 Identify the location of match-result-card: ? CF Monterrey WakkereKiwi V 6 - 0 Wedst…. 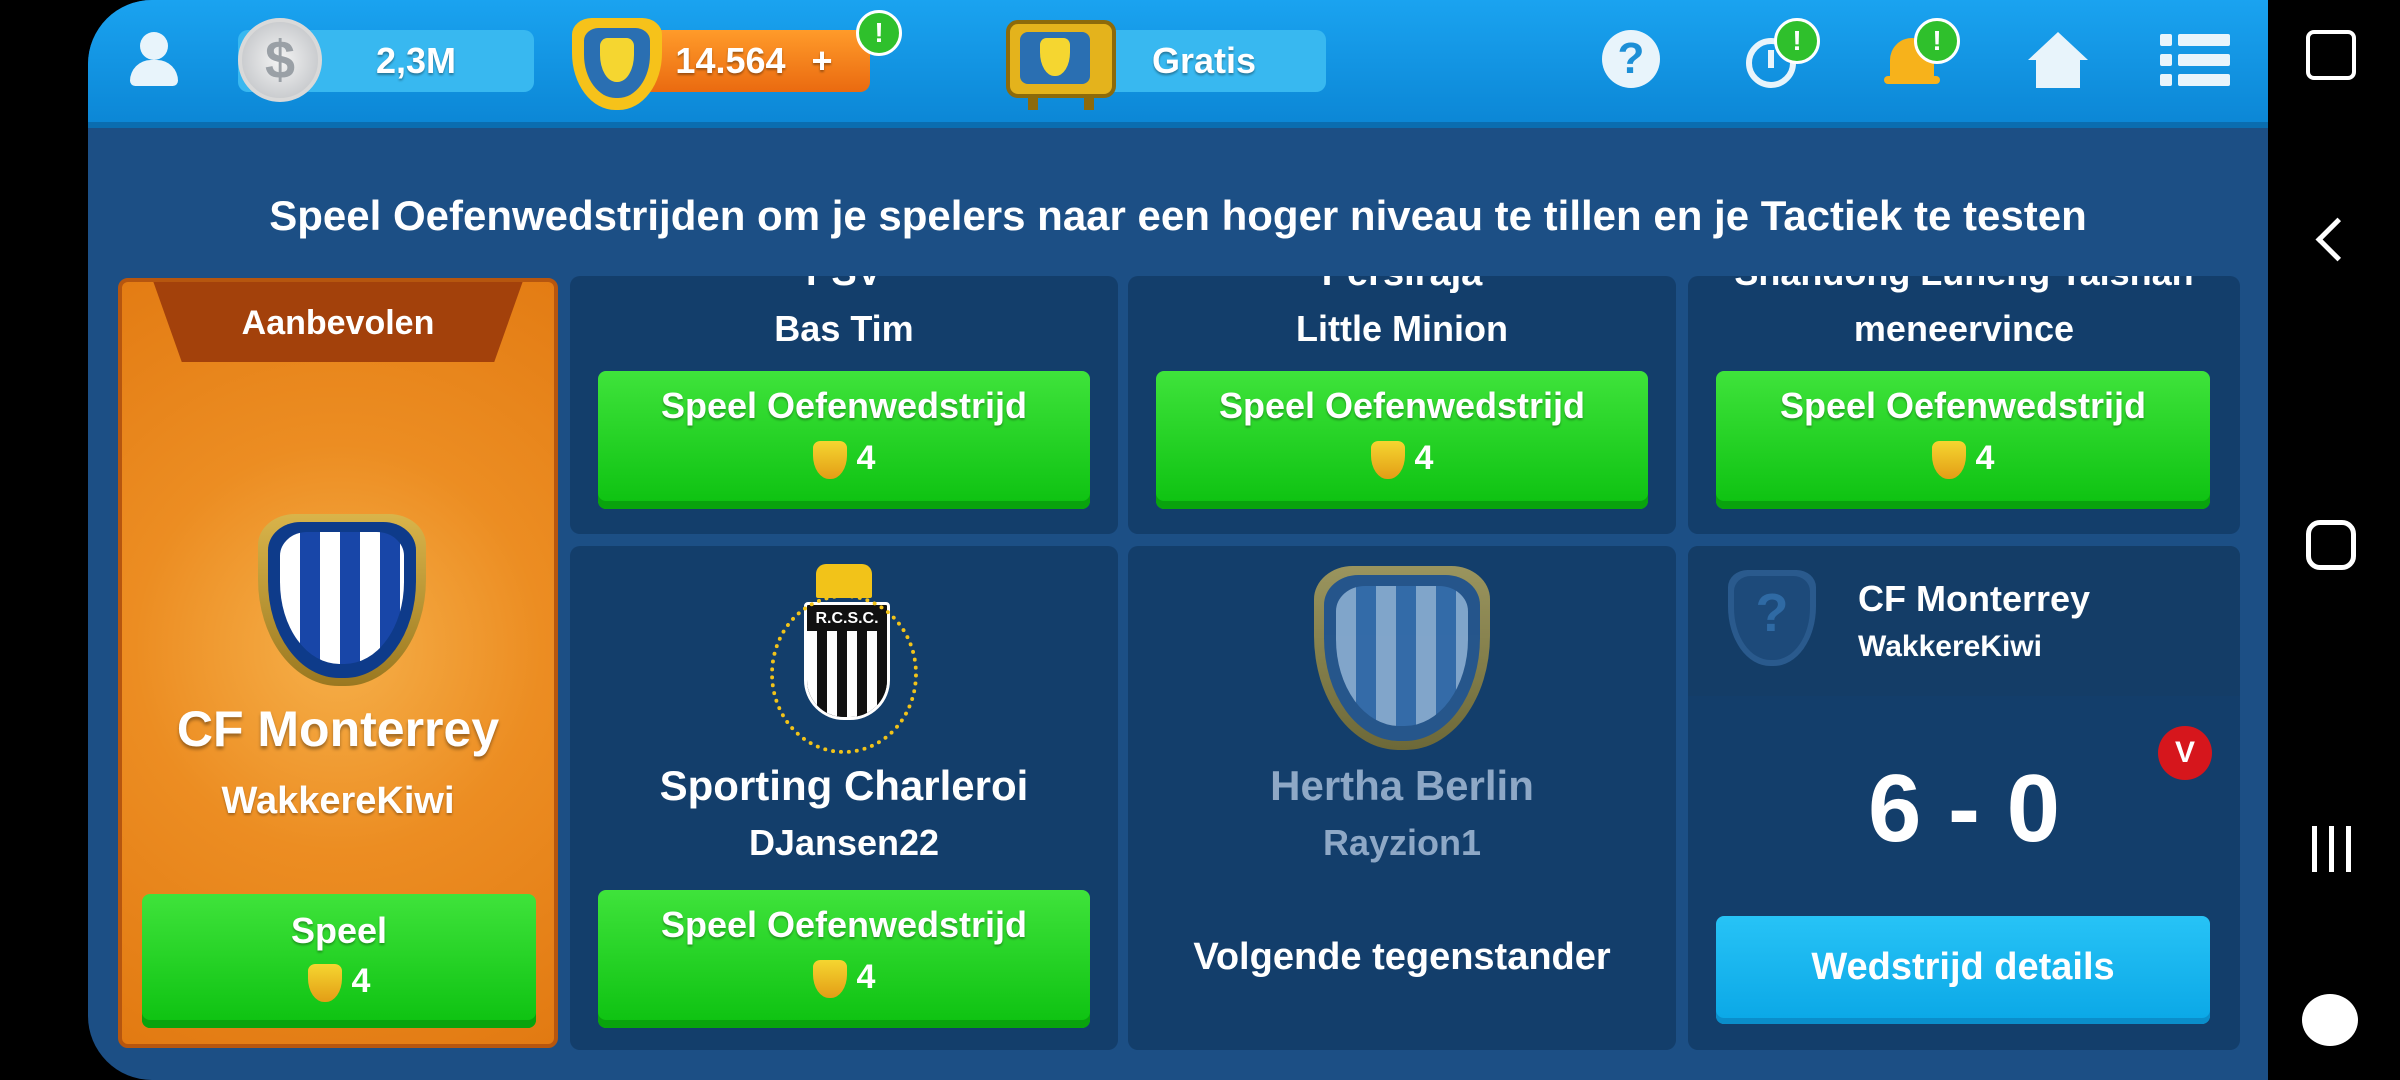
(1964, 798).